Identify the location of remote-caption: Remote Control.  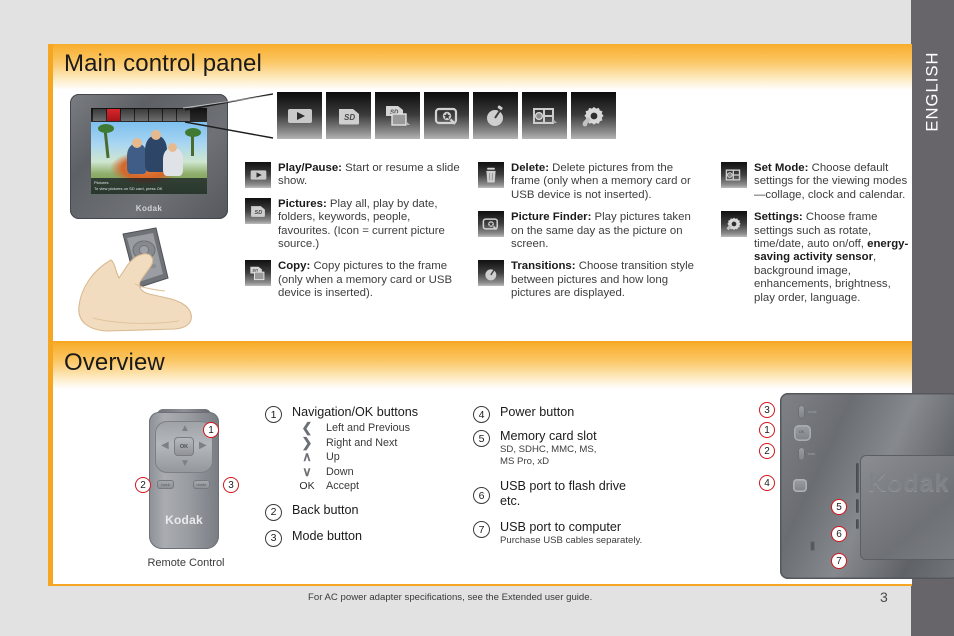
(186, 563).